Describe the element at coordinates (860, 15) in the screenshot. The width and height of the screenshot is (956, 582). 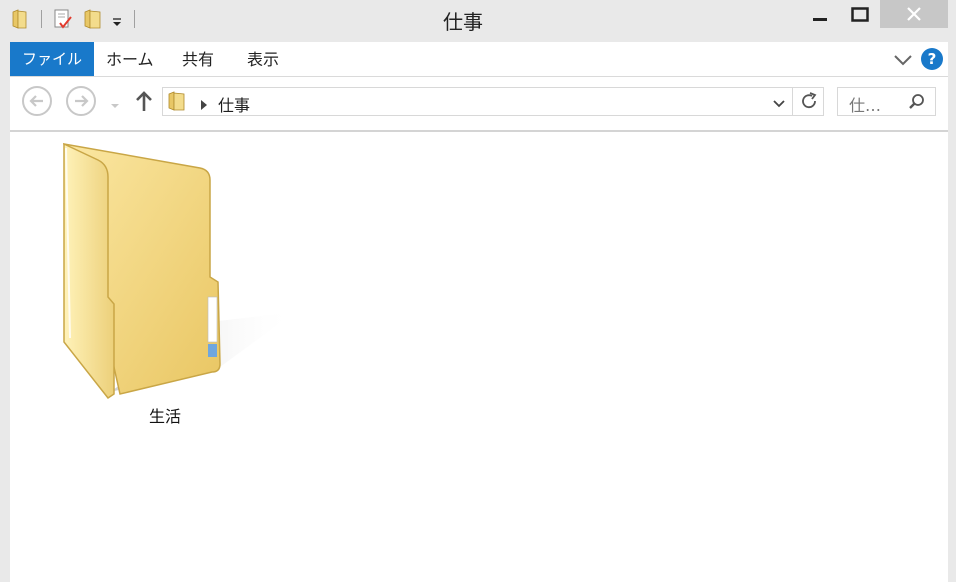
I see `maximize-button` at that location.